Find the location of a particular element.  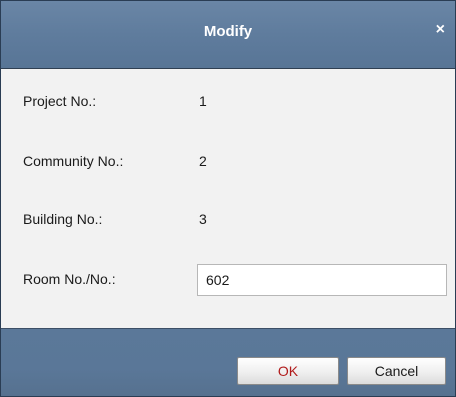

building-no-label: Building No.: is located at coordinates (63, 219).